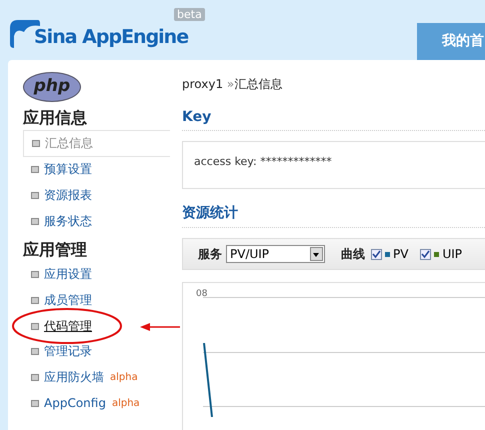 This screenshot has width=485, height=430. What do you see at coordinates (96, 275) in the screenshot?
I see `sidebar-item: 应用设置` at bounding box center [96, 275].